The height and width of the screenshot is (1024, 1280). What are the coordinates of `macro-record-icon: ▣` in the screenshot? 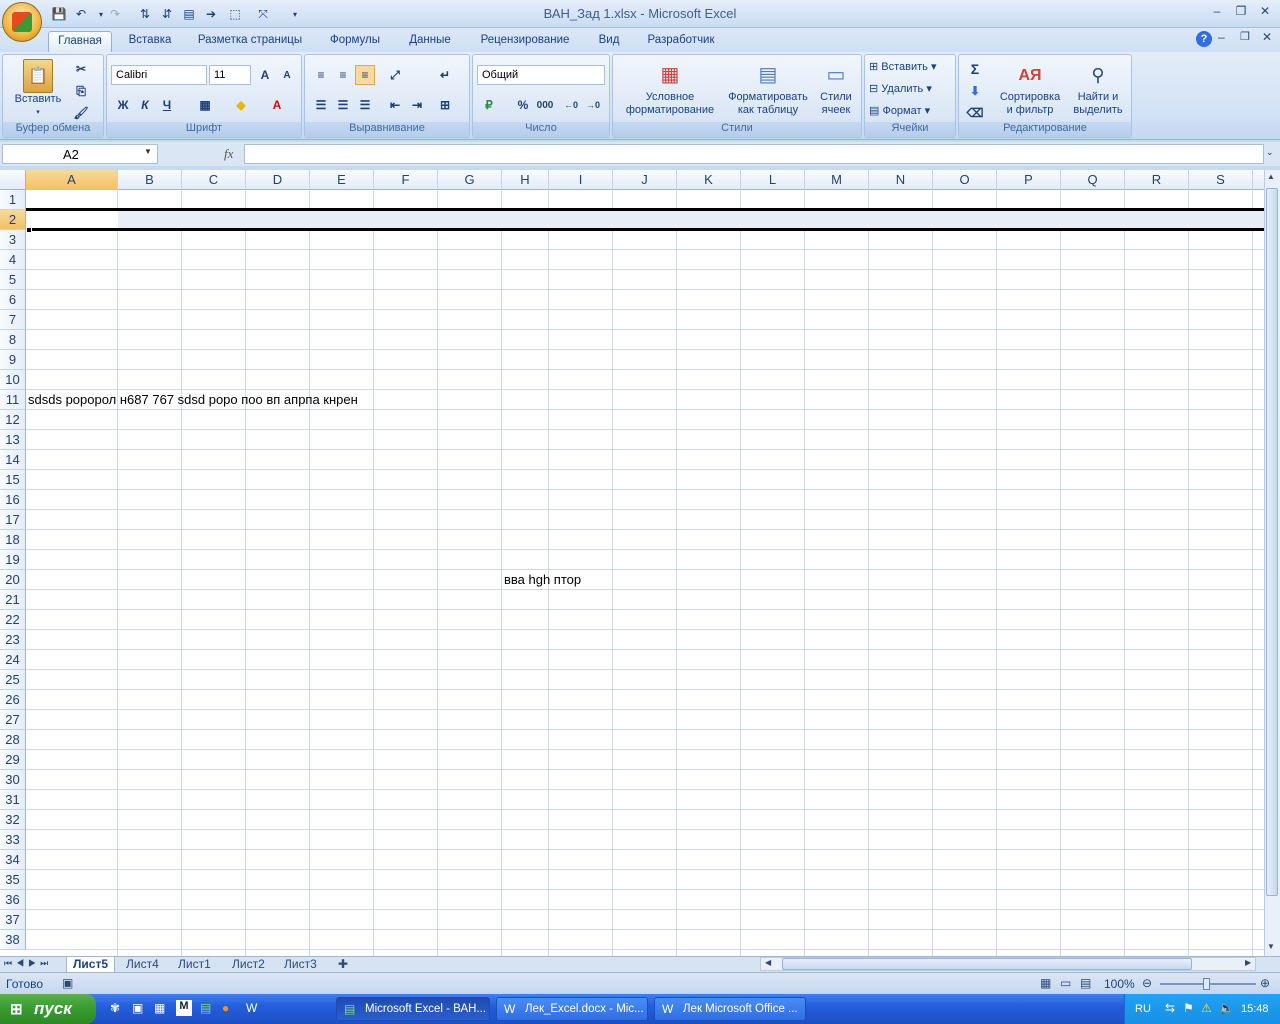 It's located at (67, 983).